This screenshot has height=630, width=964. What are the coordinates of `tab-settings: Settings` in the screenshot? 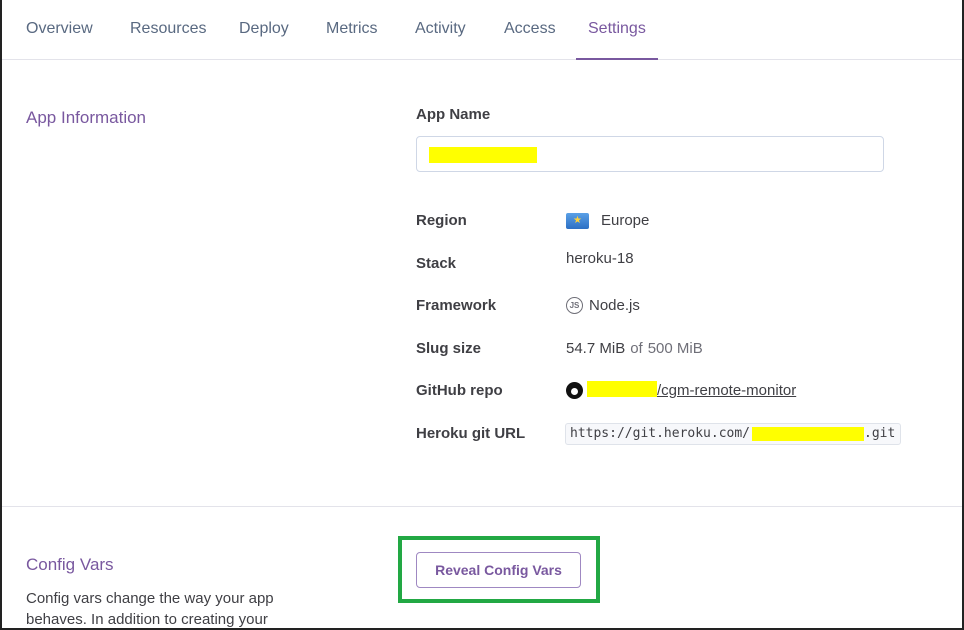 It's located at (617, 29).